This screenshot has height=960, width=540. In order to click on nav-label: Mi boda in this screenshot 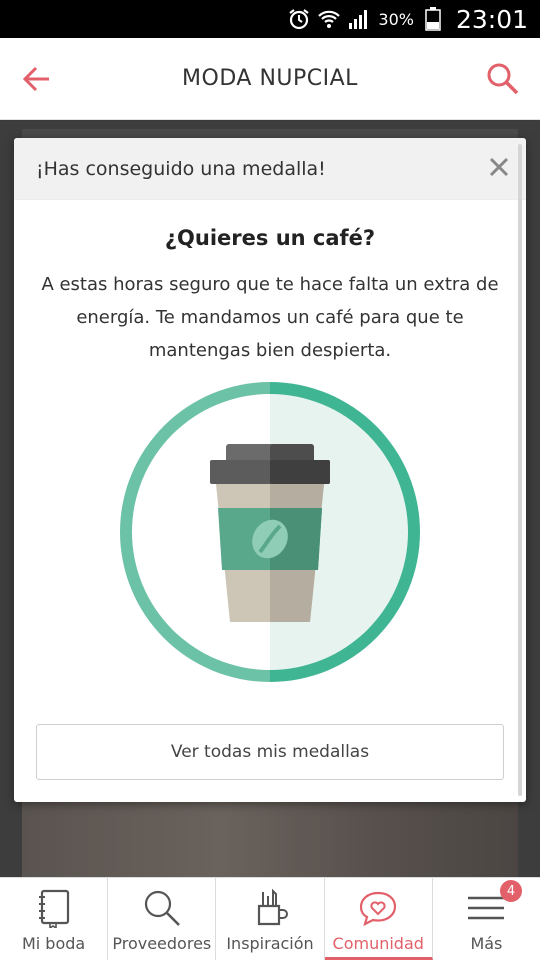, I will do `click(53, 943)`.